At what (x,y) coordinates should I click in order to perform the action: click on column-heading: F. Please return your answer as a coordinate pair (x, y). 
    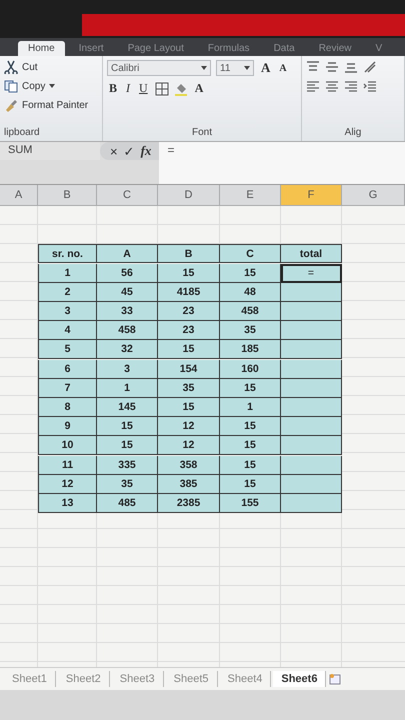
    Looking at the image, I should click on (311, 195).